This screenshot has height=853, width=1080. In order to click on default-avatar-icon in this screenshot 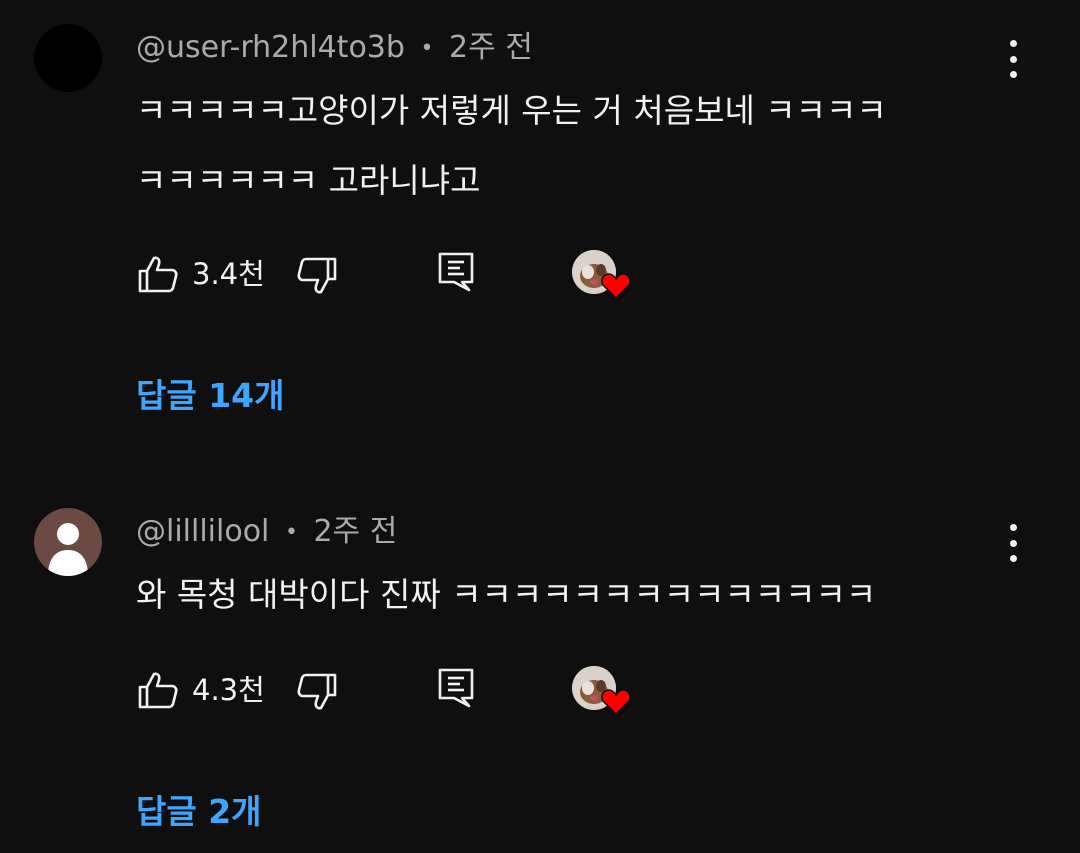, I will do `click(68, 549)`.